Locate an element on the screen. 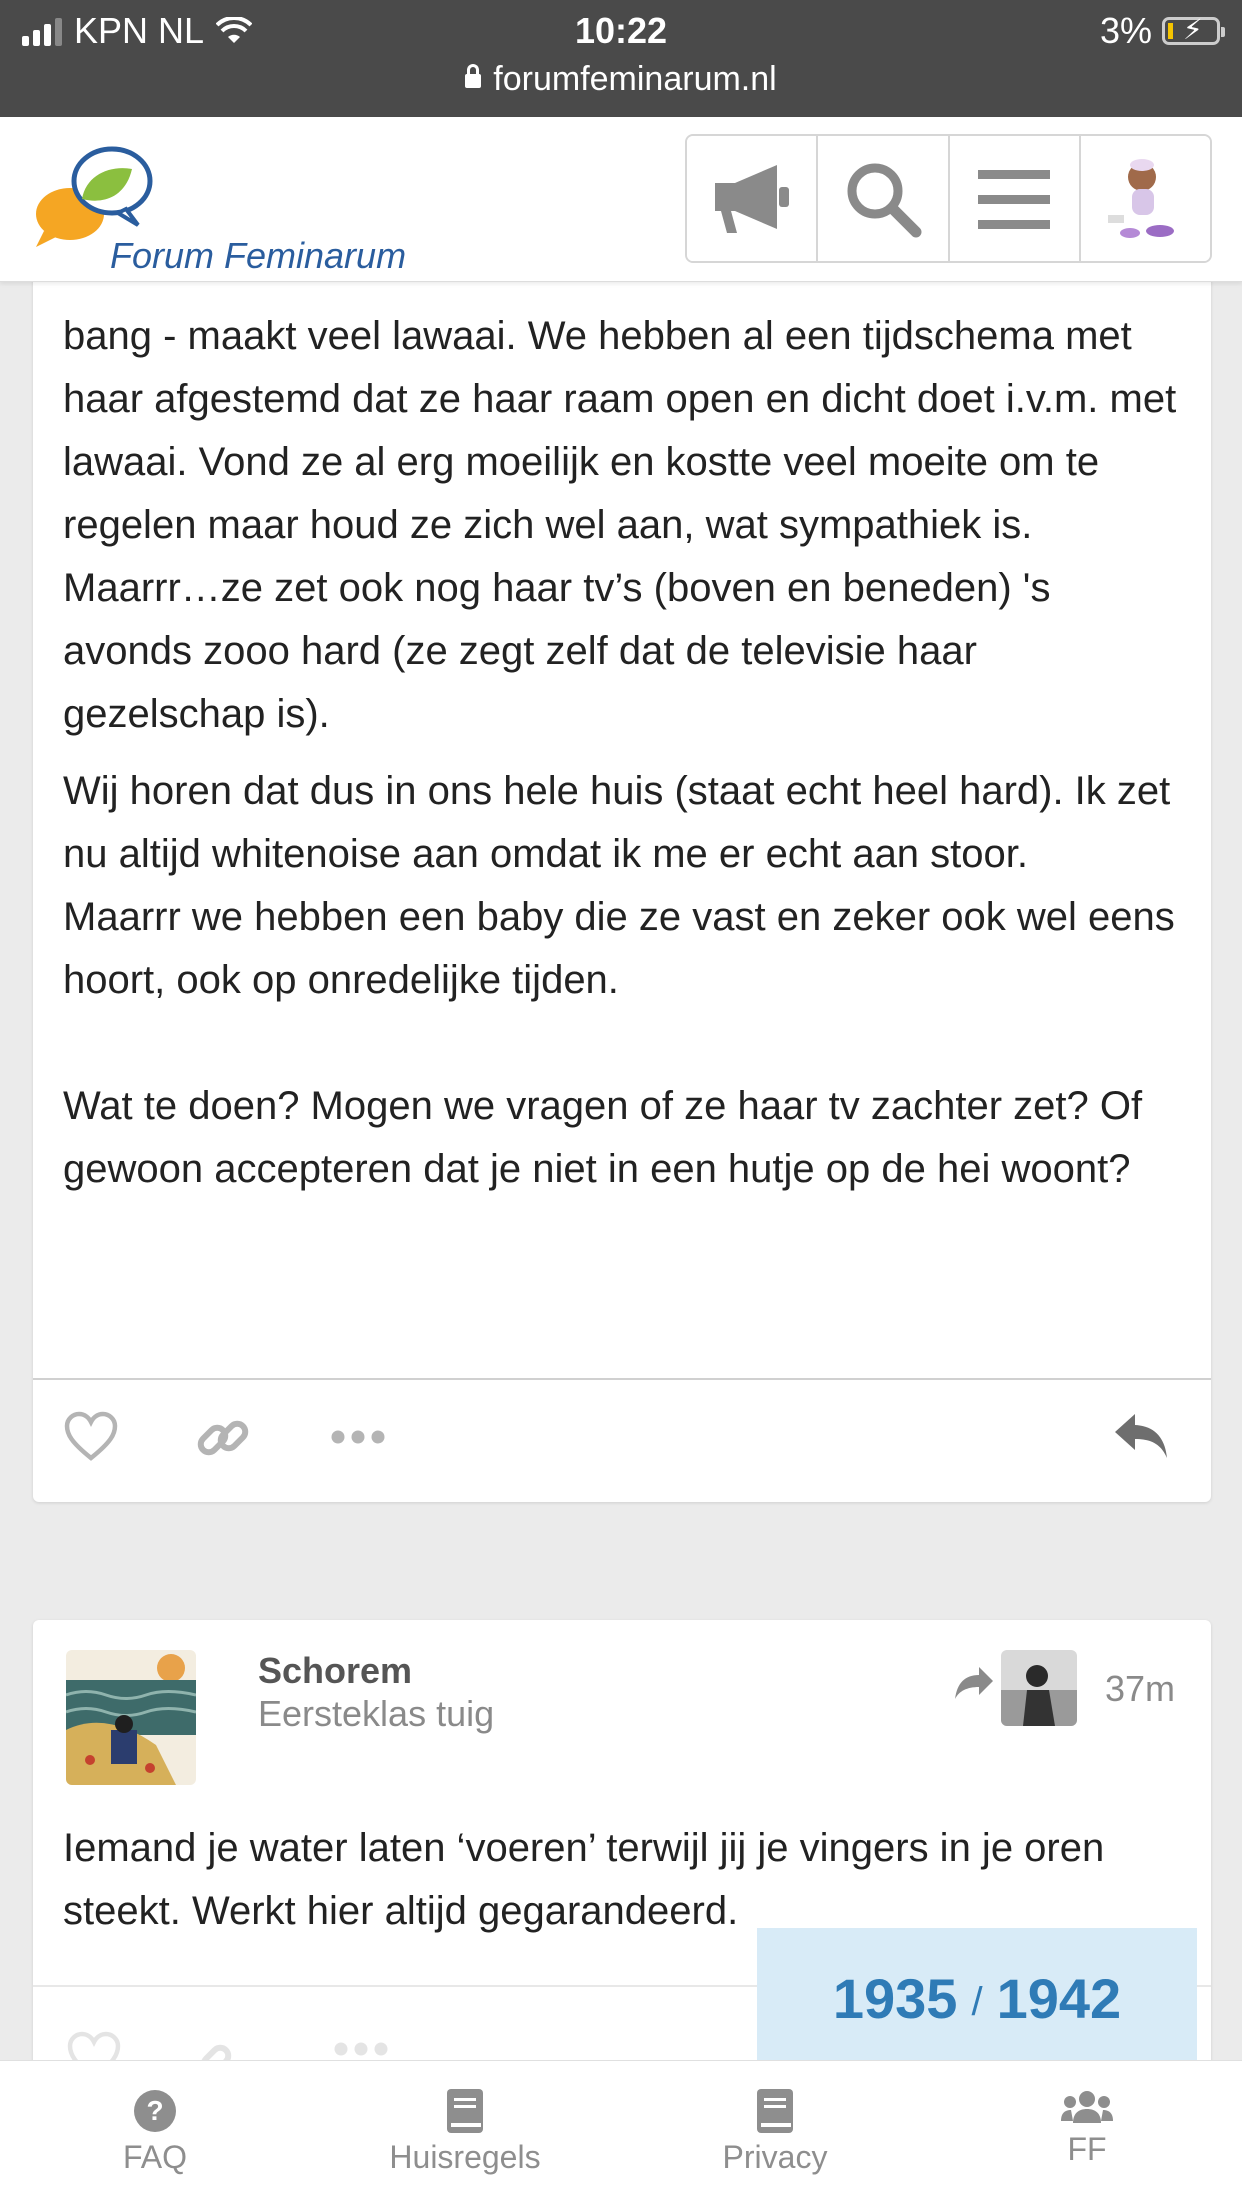 This screenshot has height=2208, width=1242. post-actions is located at coordinates (622, 1440).